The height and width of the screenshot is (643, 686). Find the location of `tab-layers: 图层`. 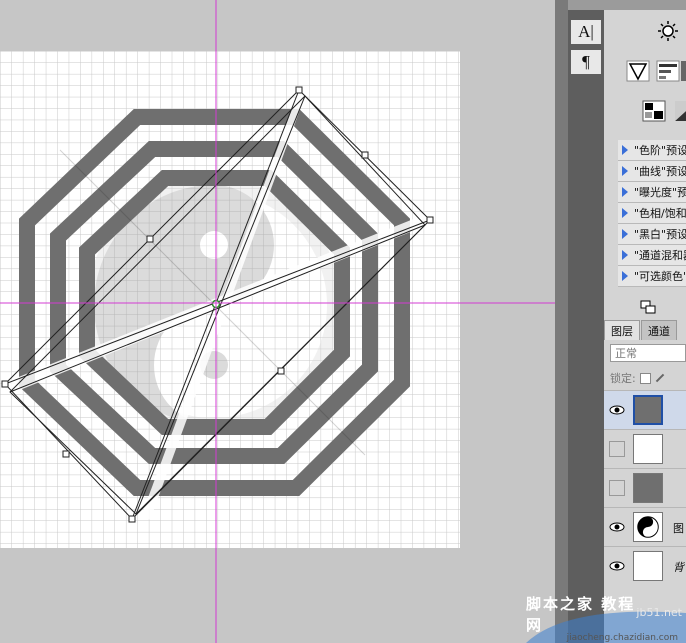

tab-layers: 图层 is located at coordinates (622, 330).